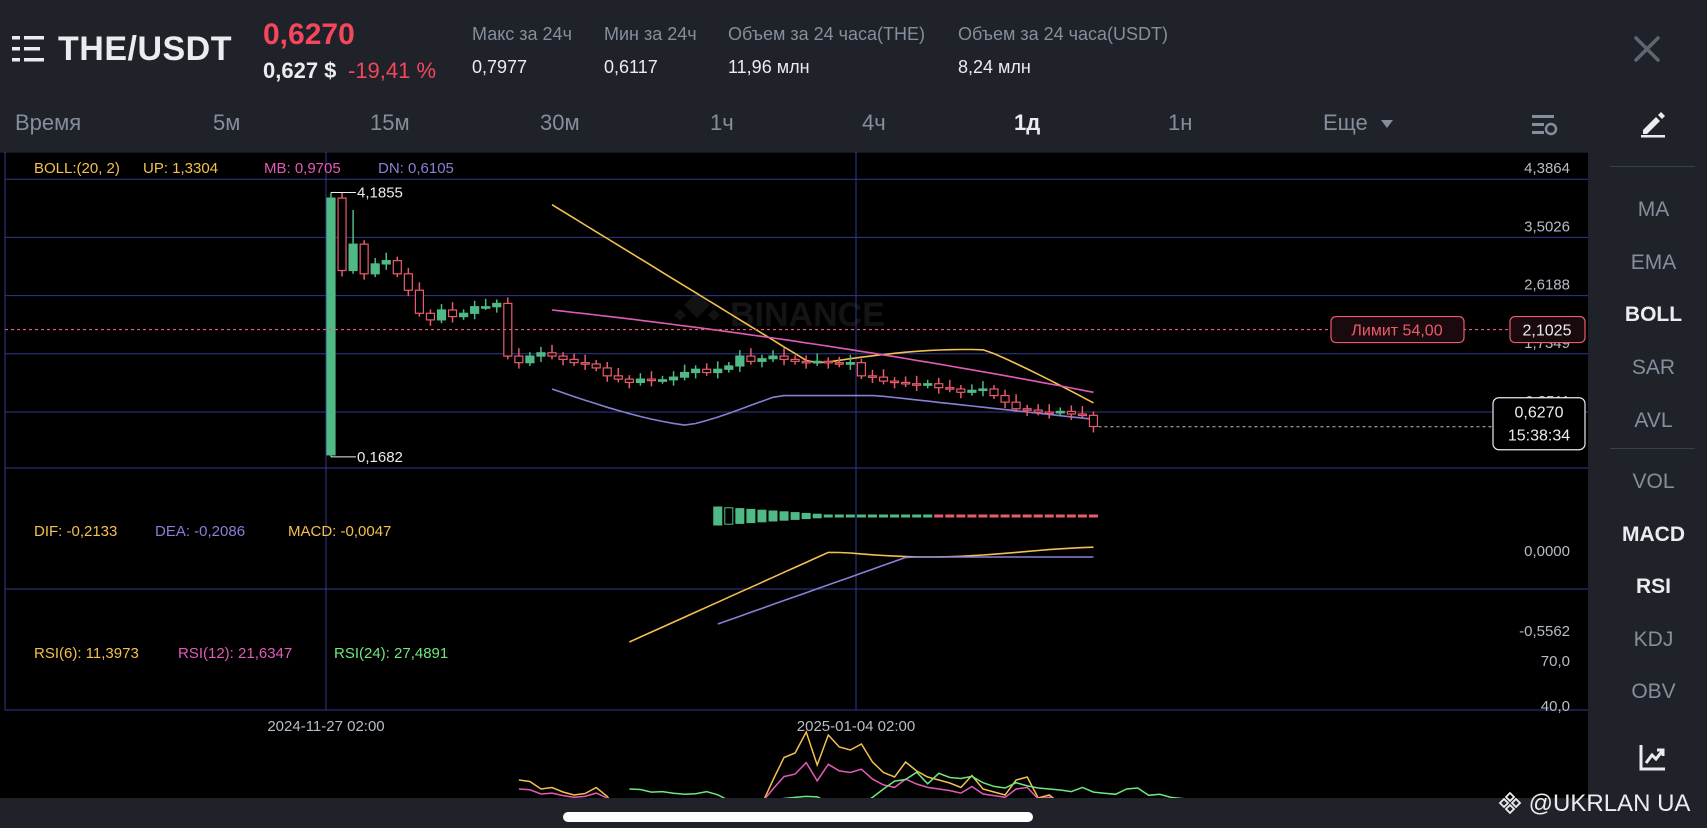 The image size is (1707, 828). I want to click on price-change: -19,41 %, so click(392, 70).